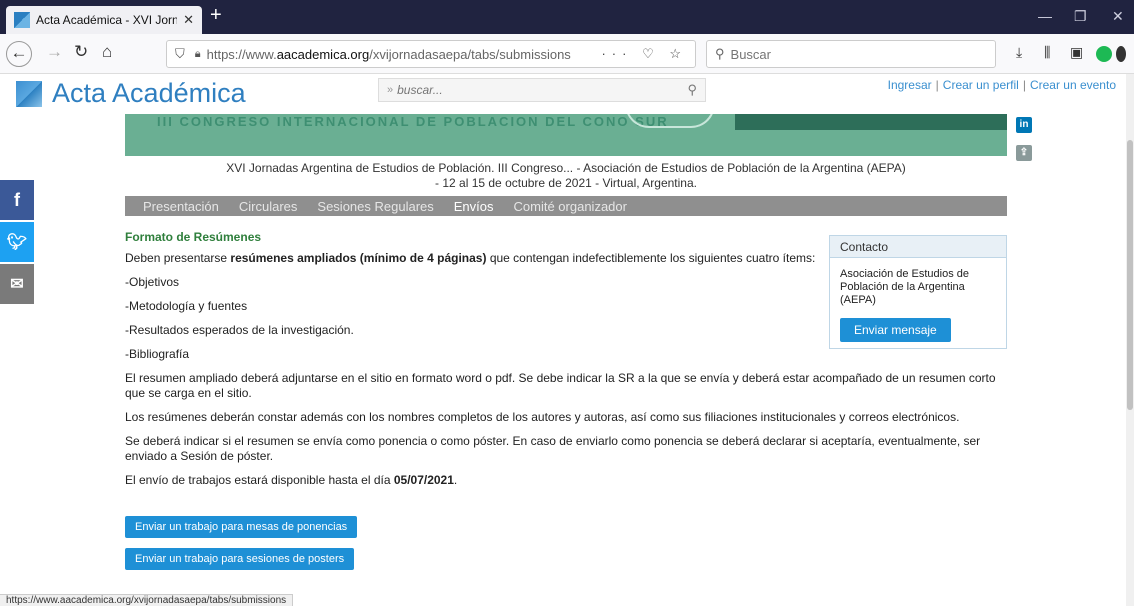  I want to click on facebook-icon: f, so click(17, 199).